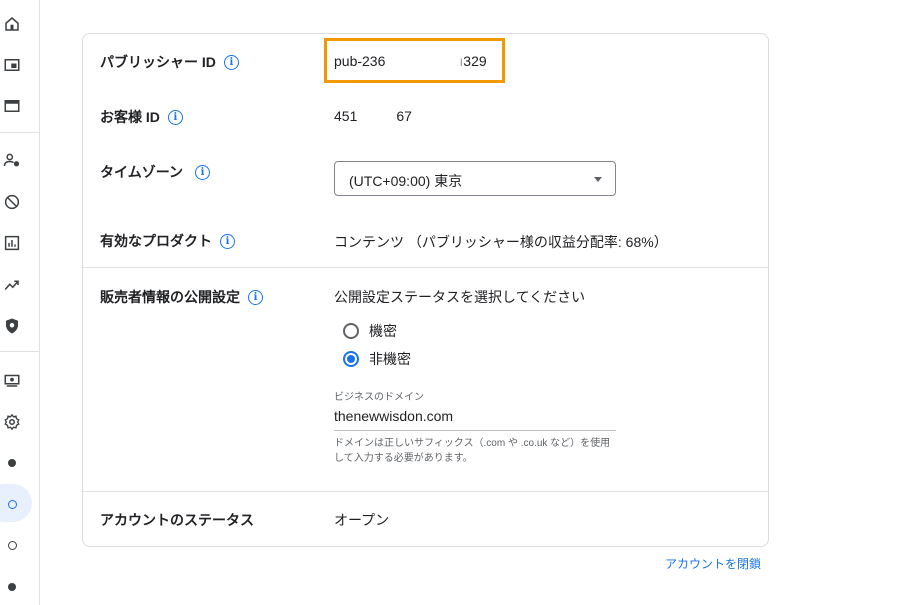  What do you see at coordinates (20, 302) in the screenshot?
I see `left-navigation-rail` at bounding box center [20, 302].